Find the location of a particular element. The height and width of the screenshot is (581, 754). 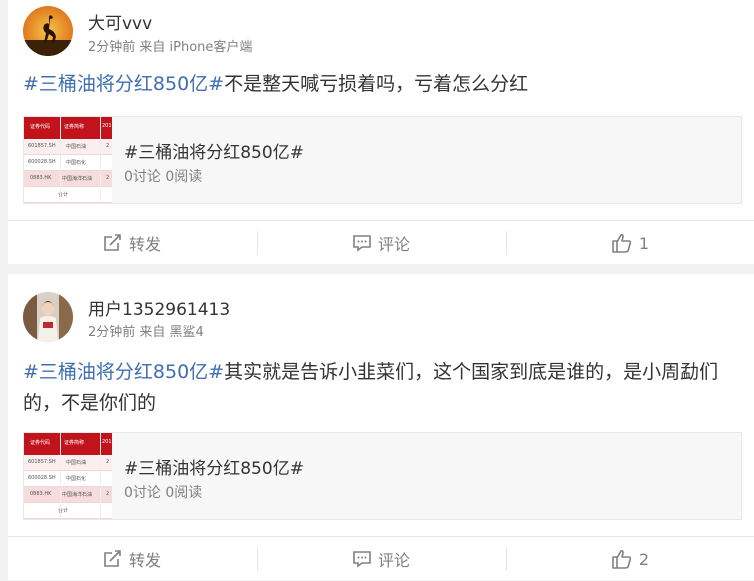

post-meta: 2分钟前 来自 iPhone客户端 is located at coordinates (170, 47).